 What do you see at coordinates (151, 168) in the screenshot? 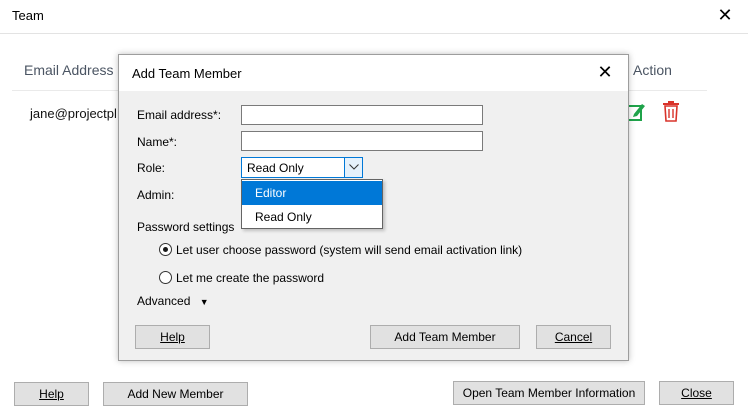
I see `role-label: Role:` at bounding box center [151, 168].